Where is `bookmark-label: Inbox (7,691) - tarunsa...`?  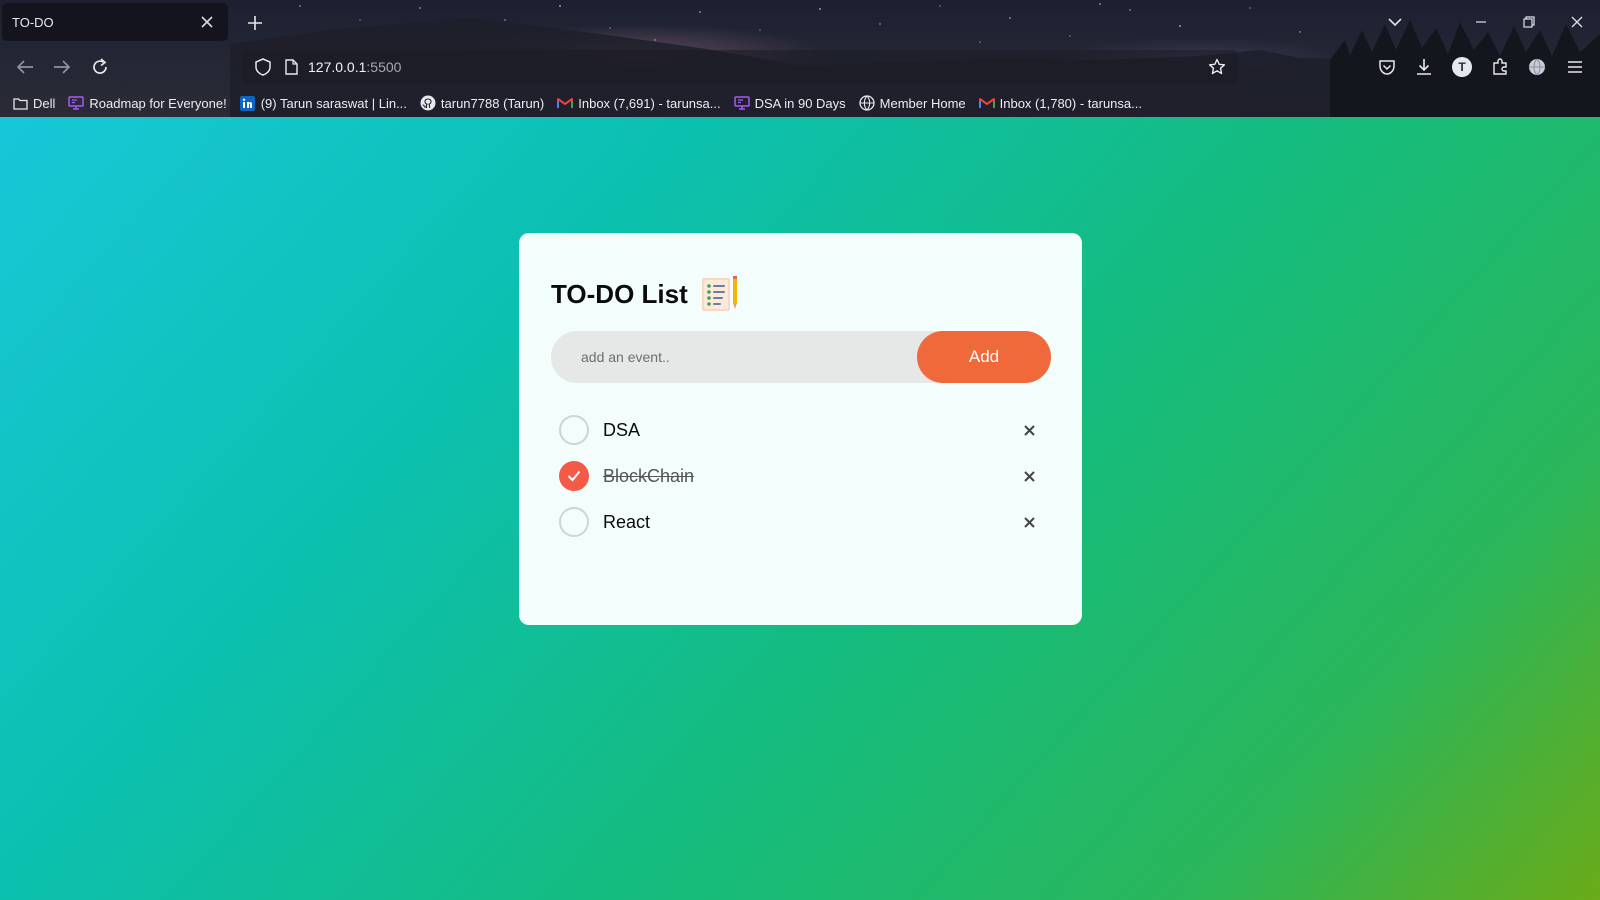
bookmark-label: Inbox (7,691) - tarunsa... is located at coordinates (649, 103).